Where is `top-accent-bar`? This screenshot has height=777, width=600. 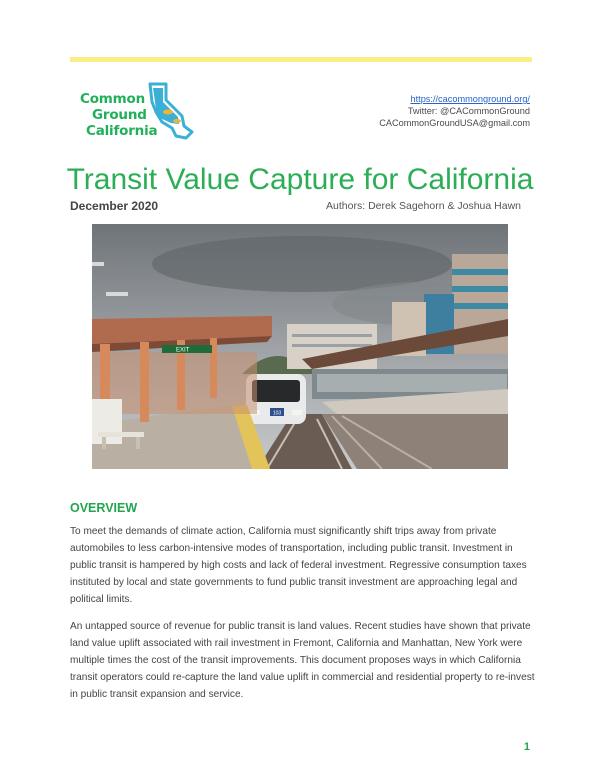 top-accent-bar is located at coordinates (301, 59).